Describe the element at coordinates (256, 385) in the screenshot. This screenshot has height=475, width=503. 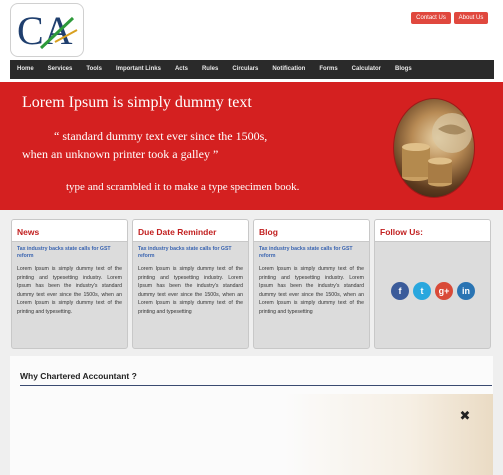
I see `section-divider` at that location.